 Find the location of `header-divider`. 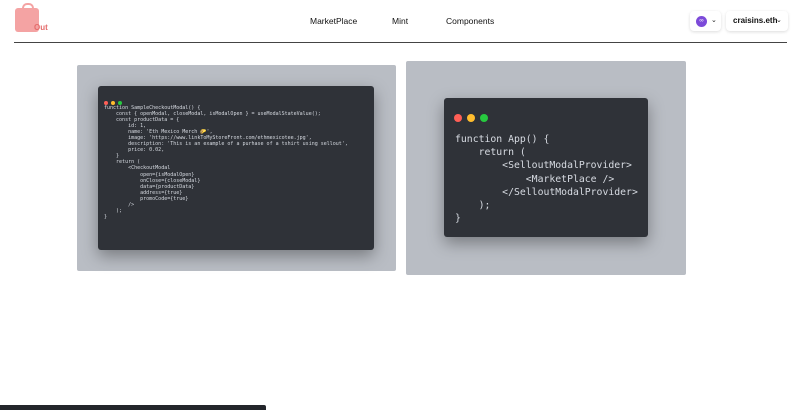

header-divider is located at coordinates (400, 42).